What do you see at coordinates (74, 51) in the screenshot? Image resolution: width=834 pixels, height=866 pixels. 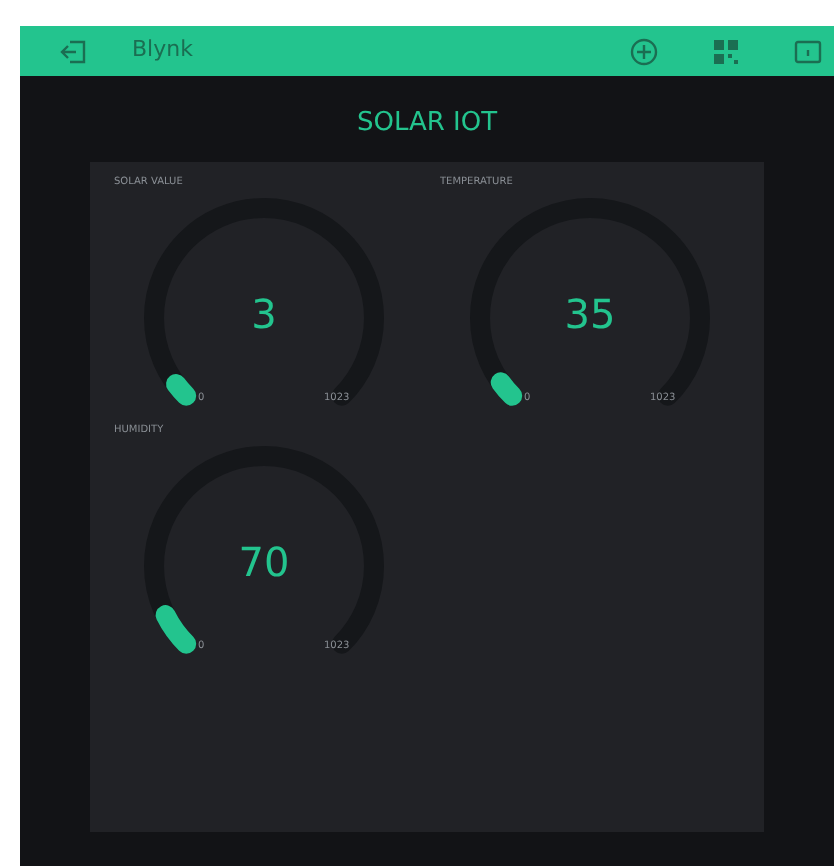 I see `exit-icon` at bounding box center [74, 51].